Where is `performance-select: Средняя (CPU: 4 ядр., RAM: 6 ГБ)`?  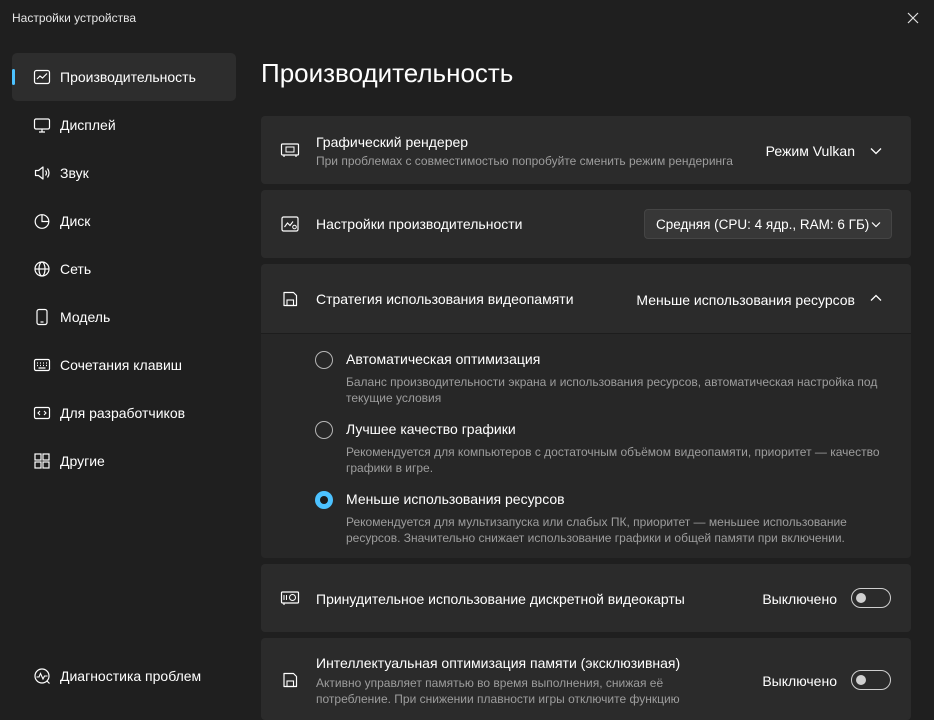
performance-select: Средняя (CPU: 4 ядр., RAM: 6 ГБ) is located at coordinates (768, 224).